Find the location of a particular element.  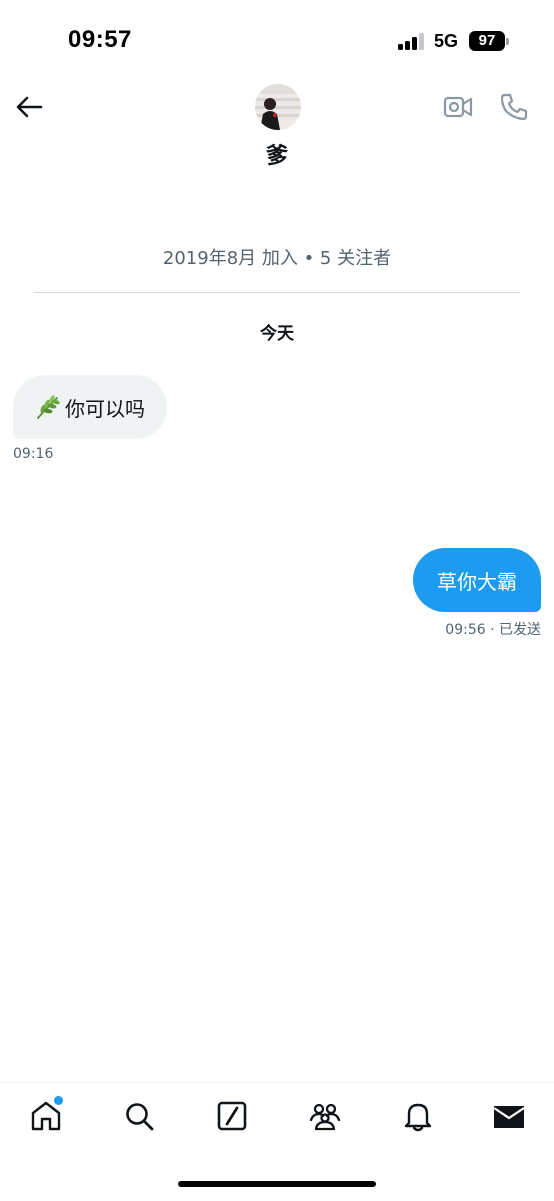

conversation-title: 爹 is located at coordinates (277, 154).